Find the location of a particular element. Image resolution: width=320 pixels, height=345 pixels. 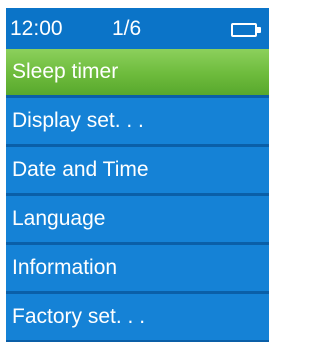

menu-item-factory-settings: Factory set. . . is located at coordinates (137, 318).